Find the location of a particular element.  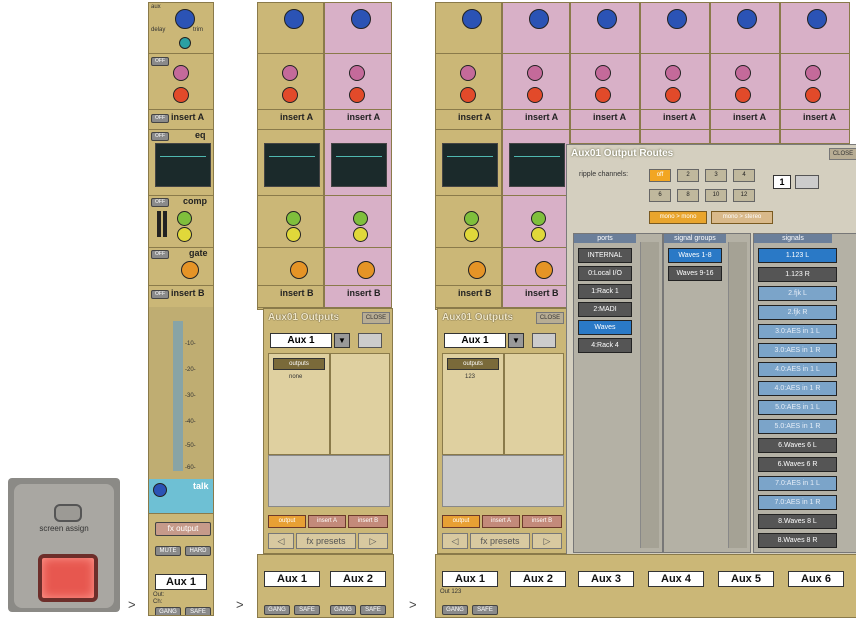

screen-assign-button is located at coordinates (68, 578).